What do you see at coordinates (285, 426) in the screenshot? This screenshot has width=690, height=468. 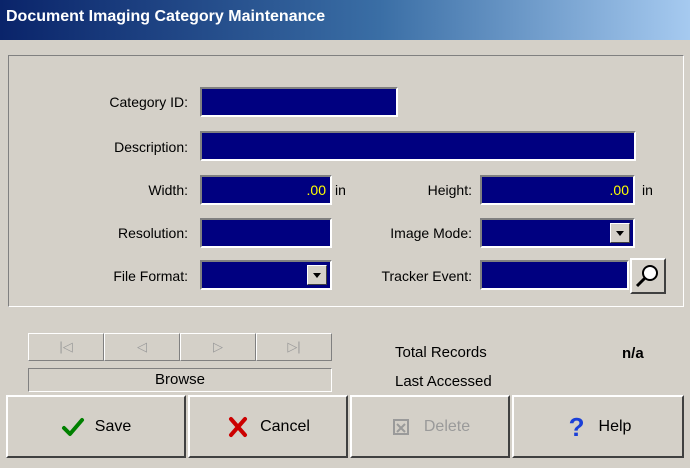 I see `cancel-label: Cancel` at bounding box center [285, 426].